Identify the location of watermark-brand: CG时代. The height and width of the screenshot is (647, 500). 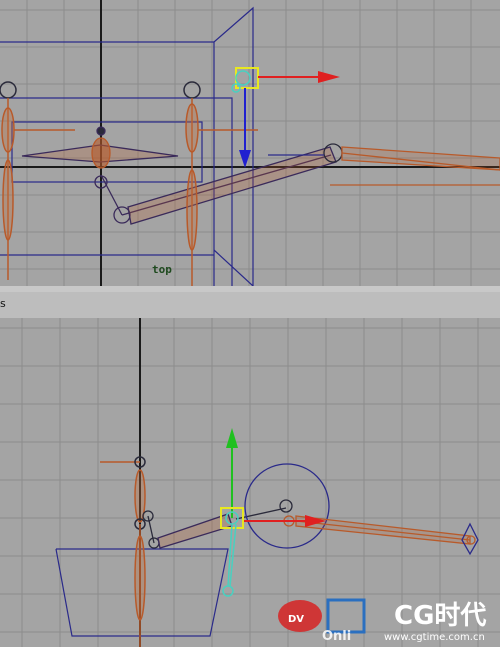
(440, 616).